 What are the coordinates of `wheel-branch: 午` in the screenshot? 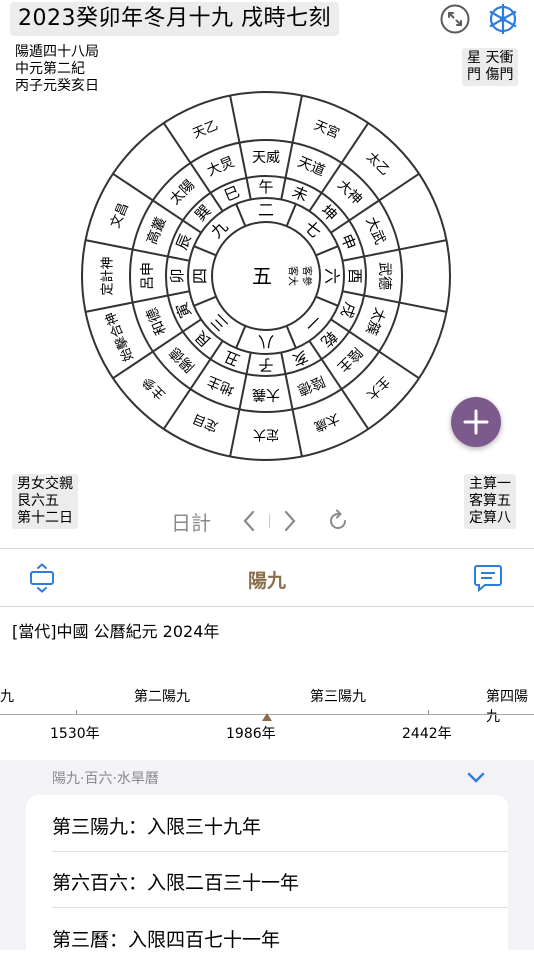 It's located at (265, 187).